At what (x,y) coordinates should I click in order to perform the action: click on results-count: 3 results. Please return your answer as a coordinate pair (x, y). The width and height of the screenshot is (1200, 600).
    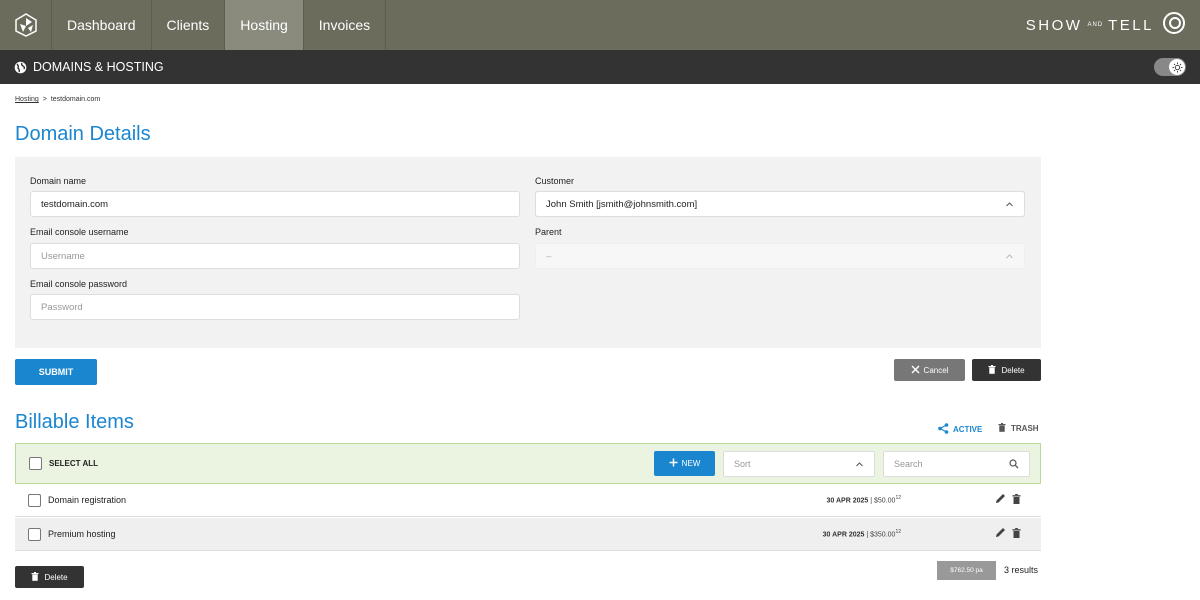
    Looking at the image, I should click on (1021, 570).